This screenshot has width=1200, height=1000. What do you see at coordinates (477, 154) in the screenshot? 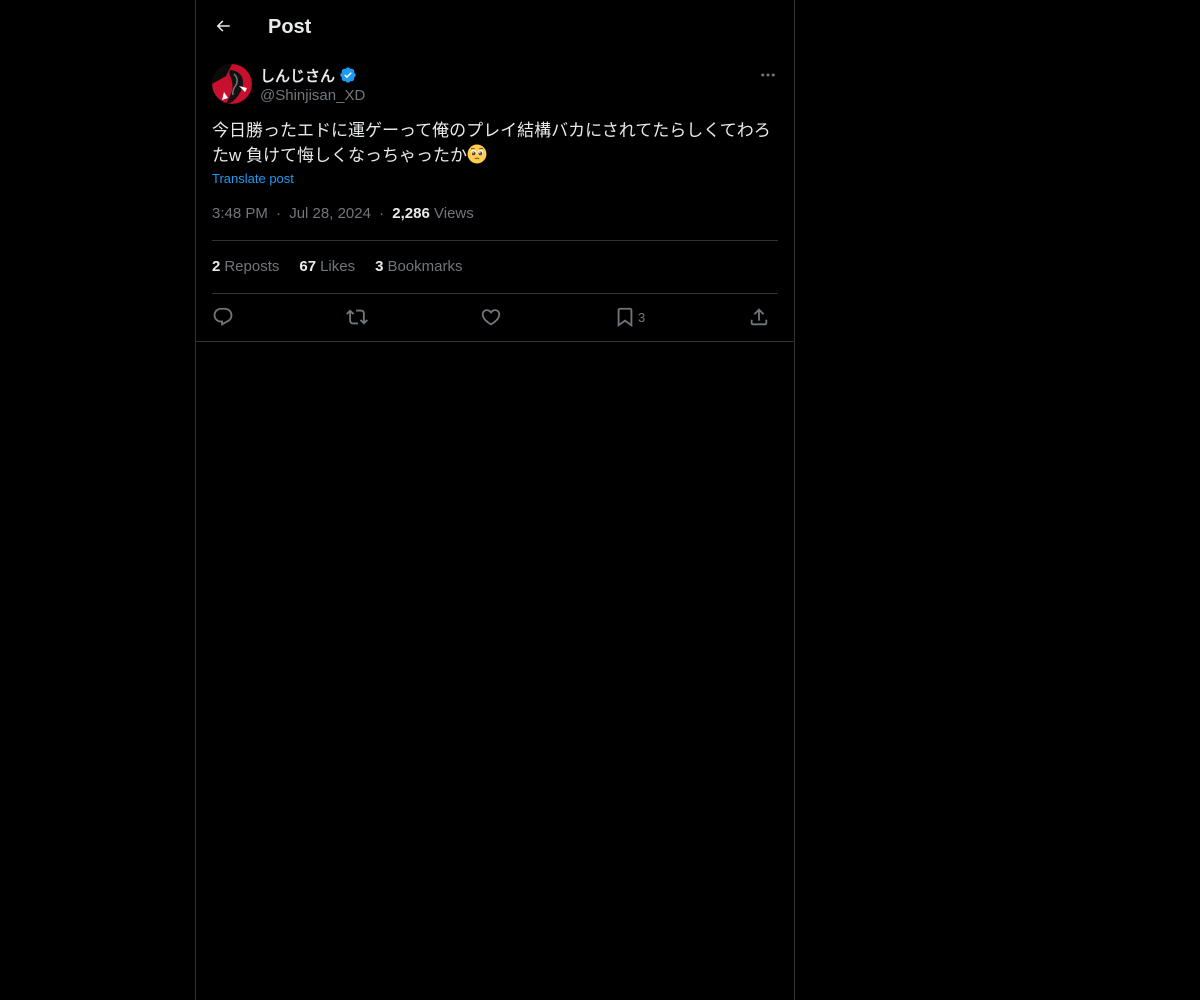
I see `pleading-face-emoji-icon` at bounding box center [477, 154].